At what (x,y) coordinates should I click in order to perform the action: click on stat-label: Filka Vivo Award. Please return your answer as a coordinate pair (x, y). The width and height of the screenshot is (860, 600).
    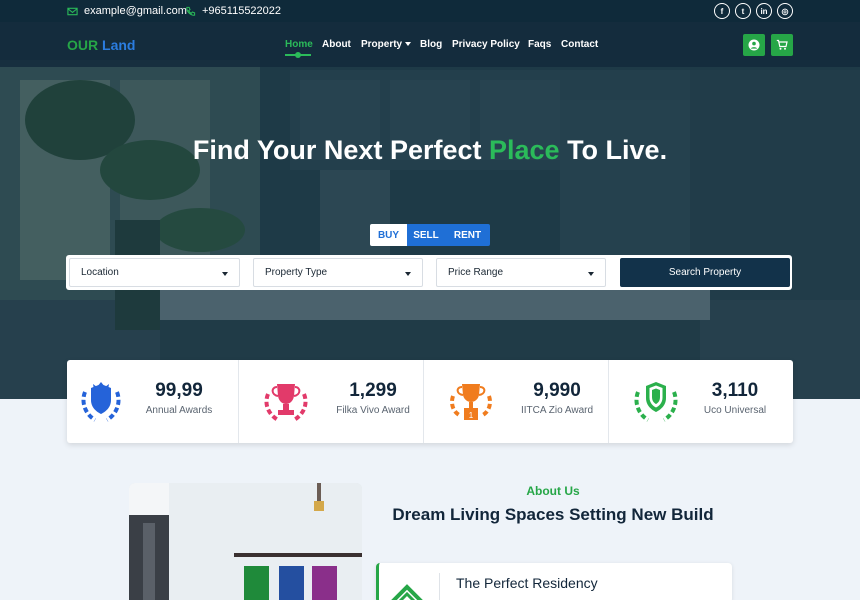
    Looking at the image, I should click on (373, 410).